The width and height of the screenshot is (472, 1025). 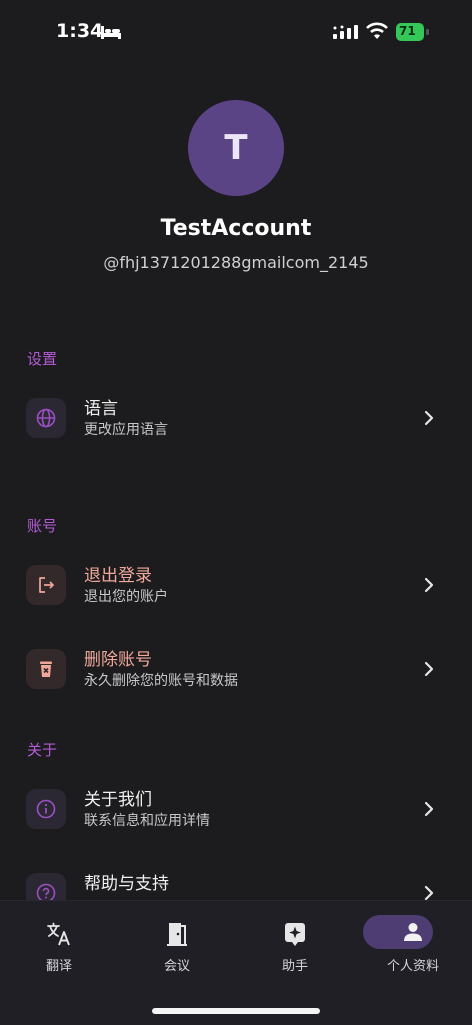 I want to click on logout-icon, so click(x=46, y=585).